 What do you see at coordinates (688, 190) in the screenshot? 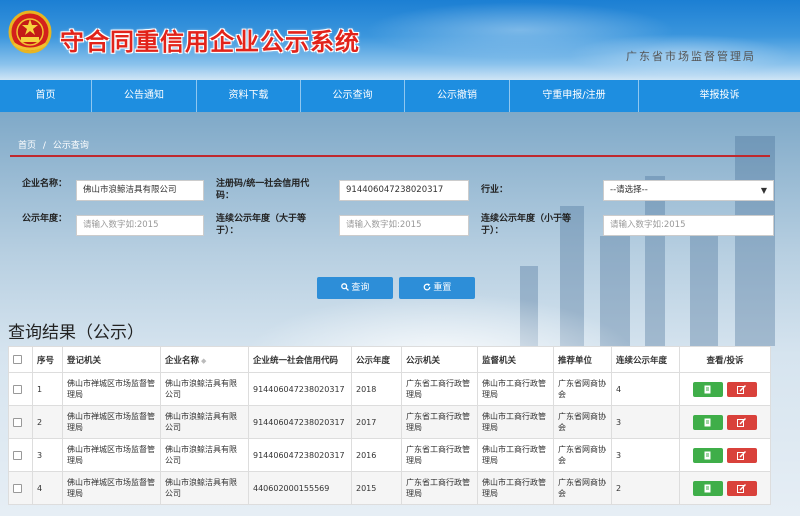
I see `industry-select: --请选择-- ▼` at bounding box center [688, 190].